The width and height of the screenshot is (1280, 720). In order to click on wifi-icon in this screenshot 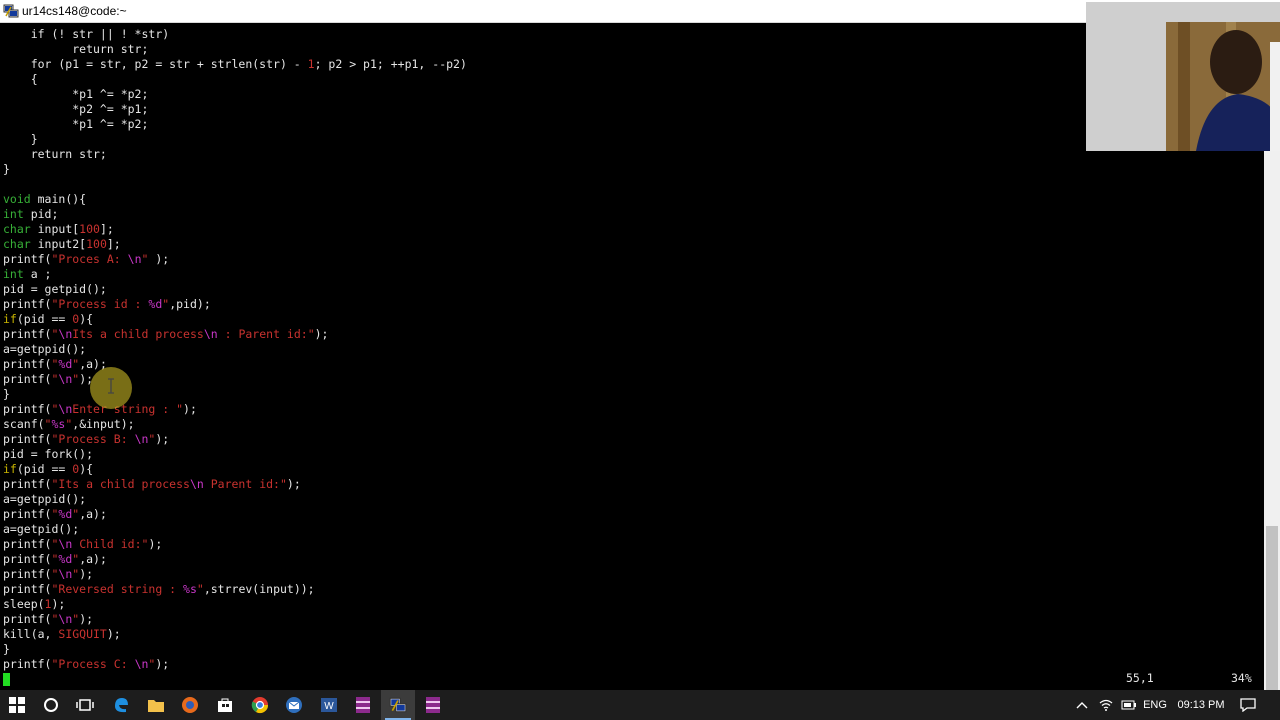, I will do `click(1106, 705)`.